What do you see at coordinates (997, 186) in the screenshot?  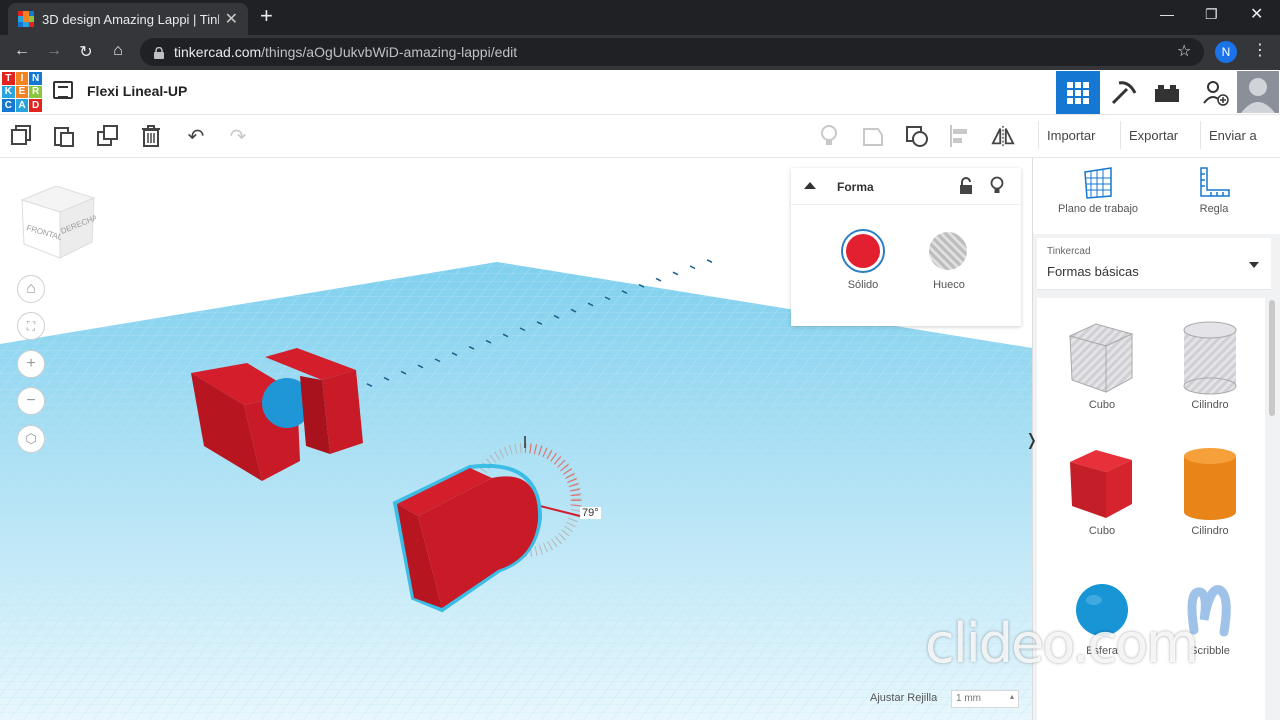 I see `hide-bulb-icon` at bounding box center [997, 186].